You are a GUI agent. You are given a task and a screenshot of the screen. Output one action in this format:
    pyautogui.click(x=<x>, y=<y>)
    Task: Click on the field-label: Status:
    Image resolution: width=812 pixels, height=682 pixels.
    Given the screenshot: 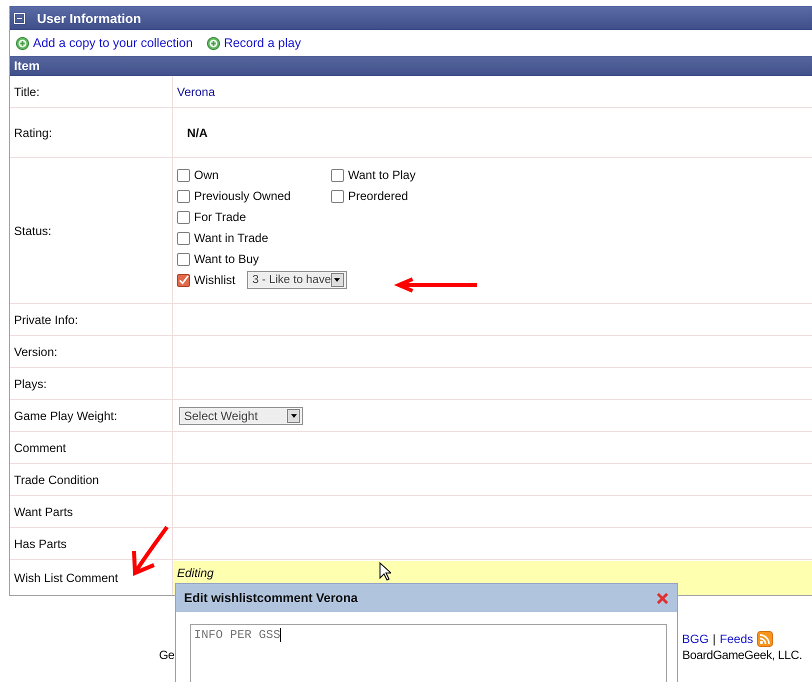 What is the action you would take?
    pyautogui.click(x=33, y=231)
    